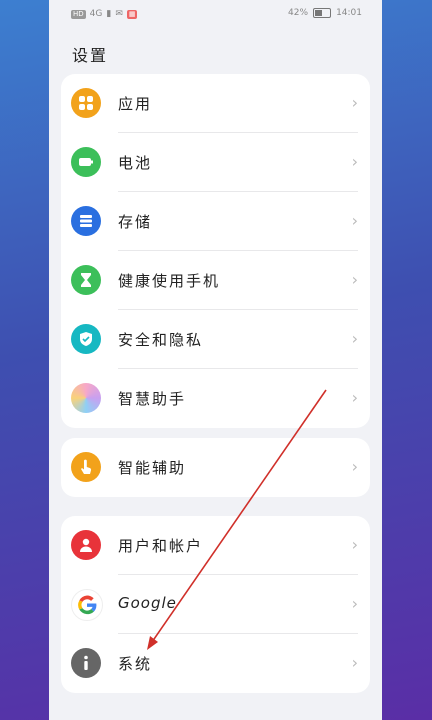  I want to click on settings-item-users-accounts: 用户和帐户 ›, so click(215, 545).